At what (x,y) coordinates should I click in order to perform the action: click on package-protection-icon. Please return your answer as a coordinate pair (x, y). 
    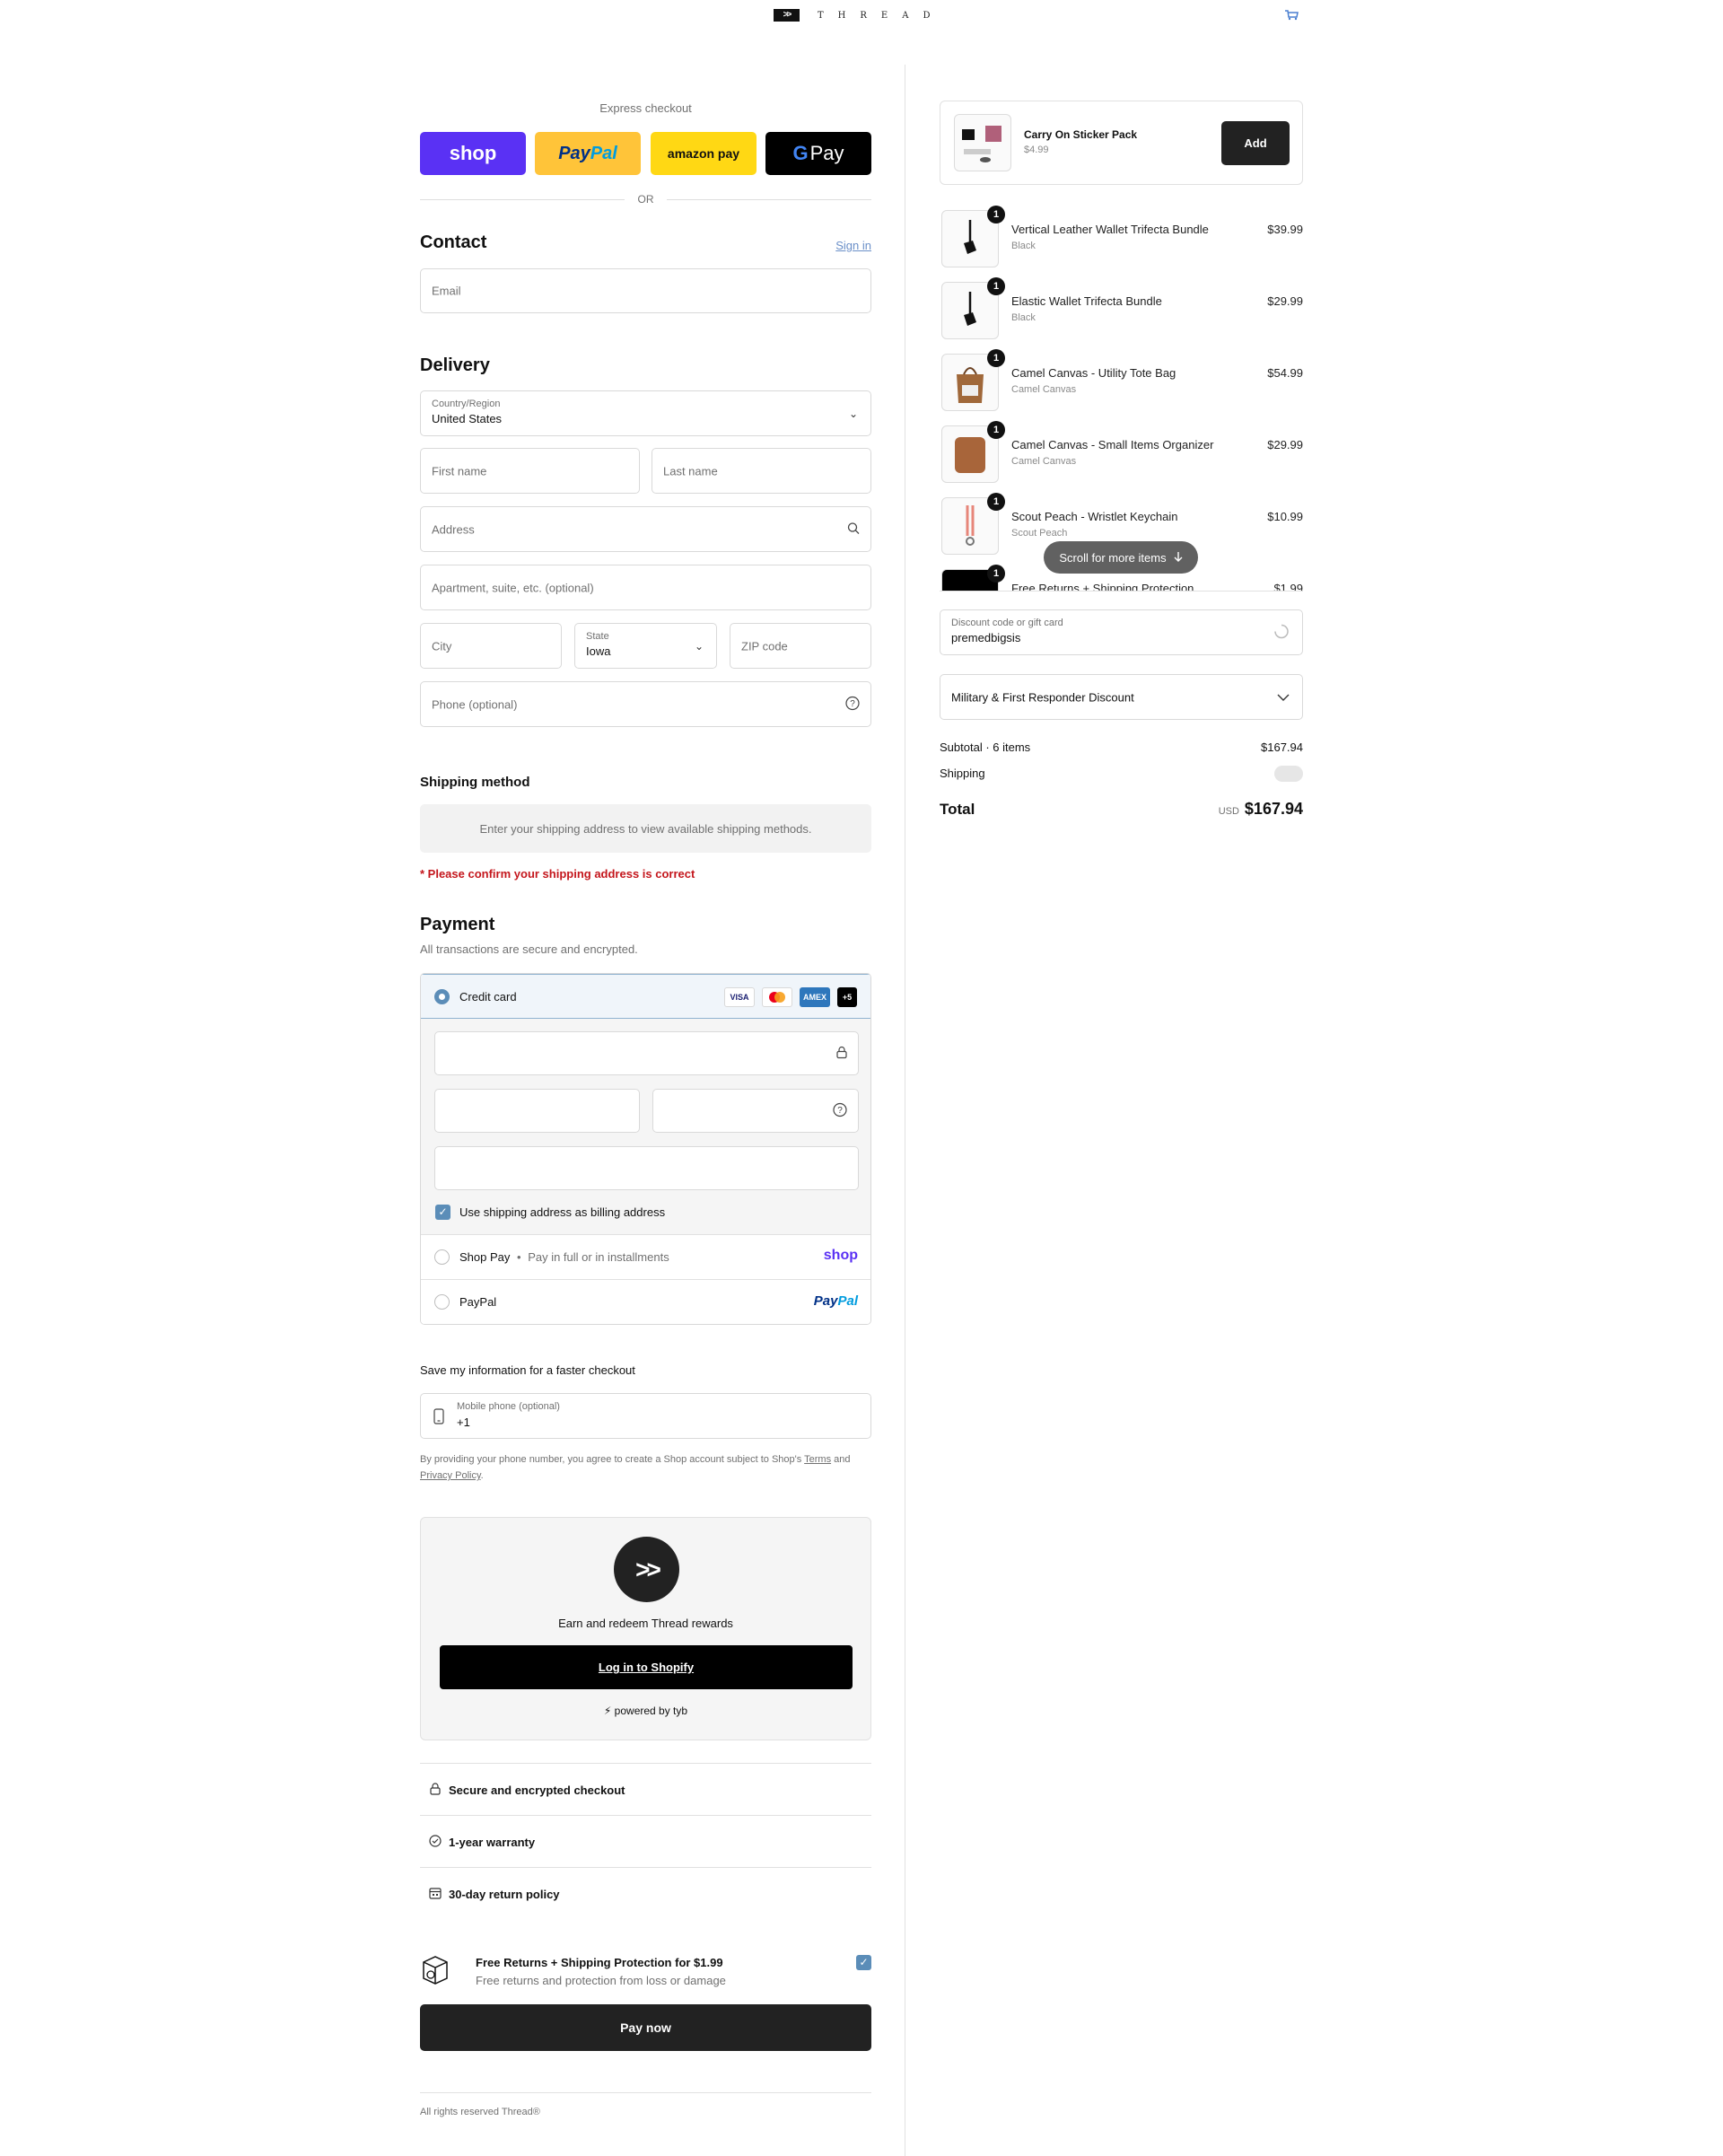
    Looking at the image, I should click on (435, 1971).